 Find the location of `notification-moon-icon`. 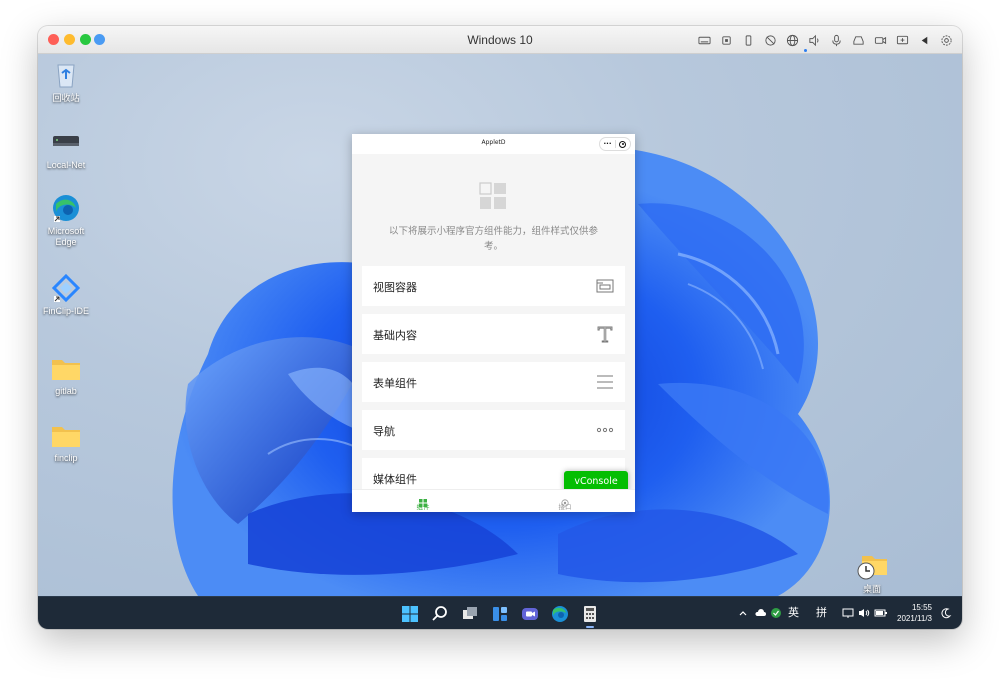

notification-moon-icon is located at coordinates (946, 613).